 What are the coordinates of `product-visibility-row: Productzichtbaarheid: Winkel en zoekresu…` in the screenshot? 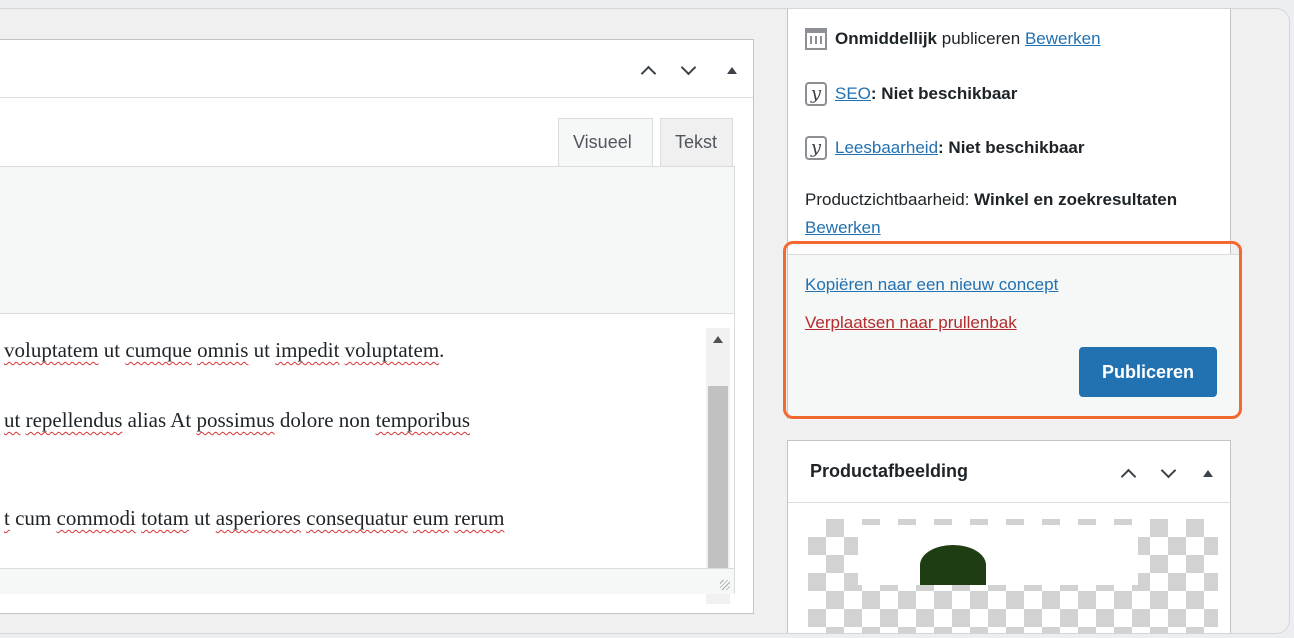 It's located at (991, 213).